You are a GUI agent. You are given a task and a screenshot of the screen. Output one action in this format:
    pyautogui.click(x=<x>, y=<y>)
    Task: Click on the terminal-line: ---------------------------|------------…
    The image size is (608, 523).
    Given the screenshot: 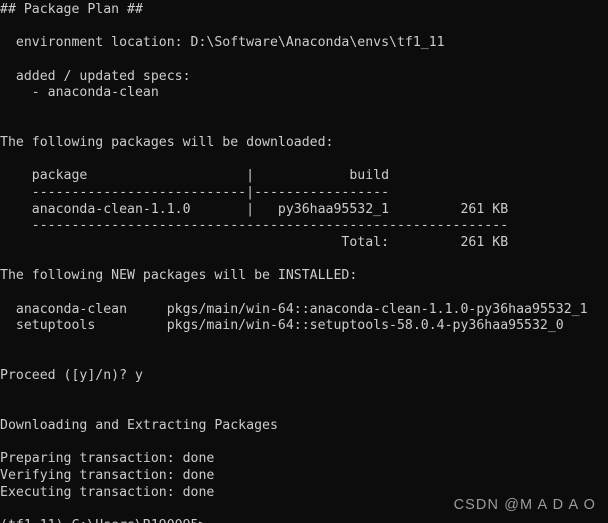 What is the action you would take?
    pyautogui.click(x=195, y=193)
    